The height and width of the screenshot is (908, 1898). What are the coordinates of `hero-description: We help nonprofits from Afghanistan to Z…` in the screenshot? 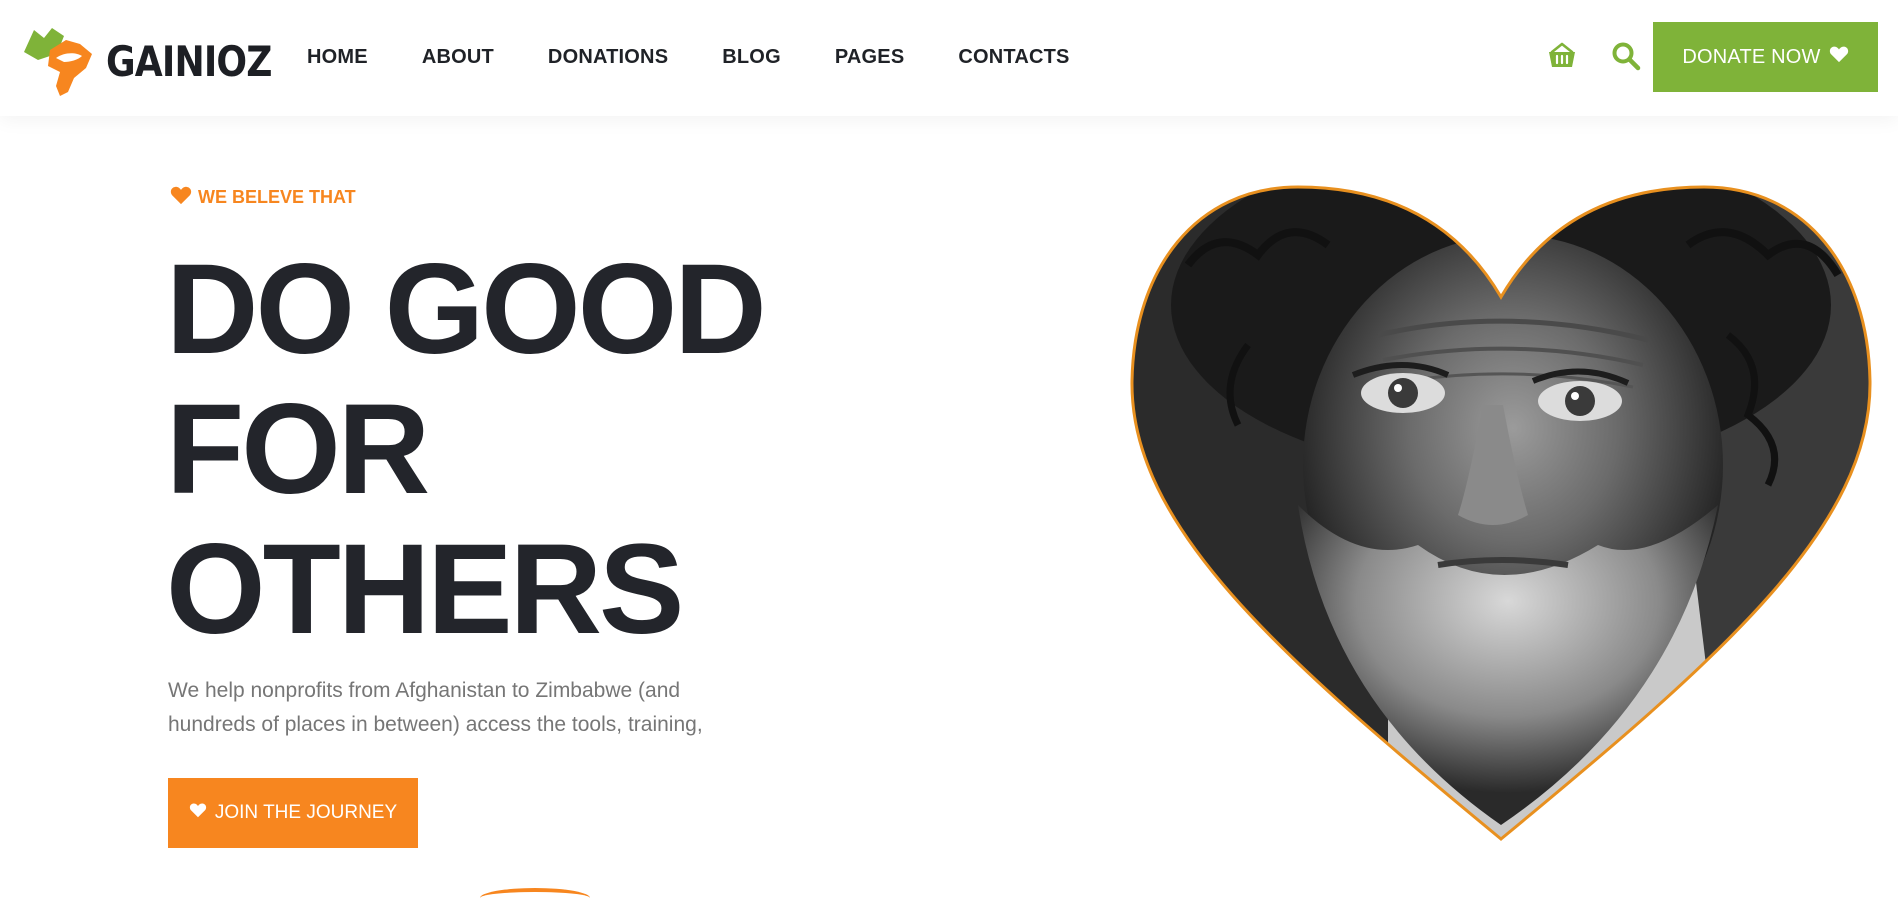 It's located at (435, 707).